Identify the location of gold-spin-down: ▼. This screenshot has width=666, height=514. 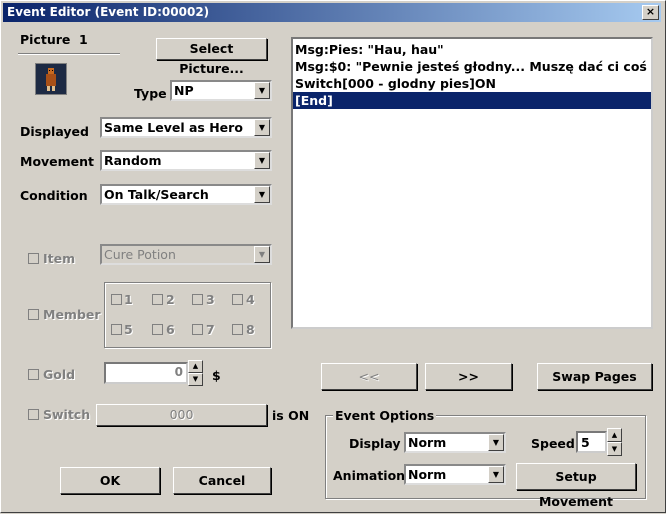
(195, 379).